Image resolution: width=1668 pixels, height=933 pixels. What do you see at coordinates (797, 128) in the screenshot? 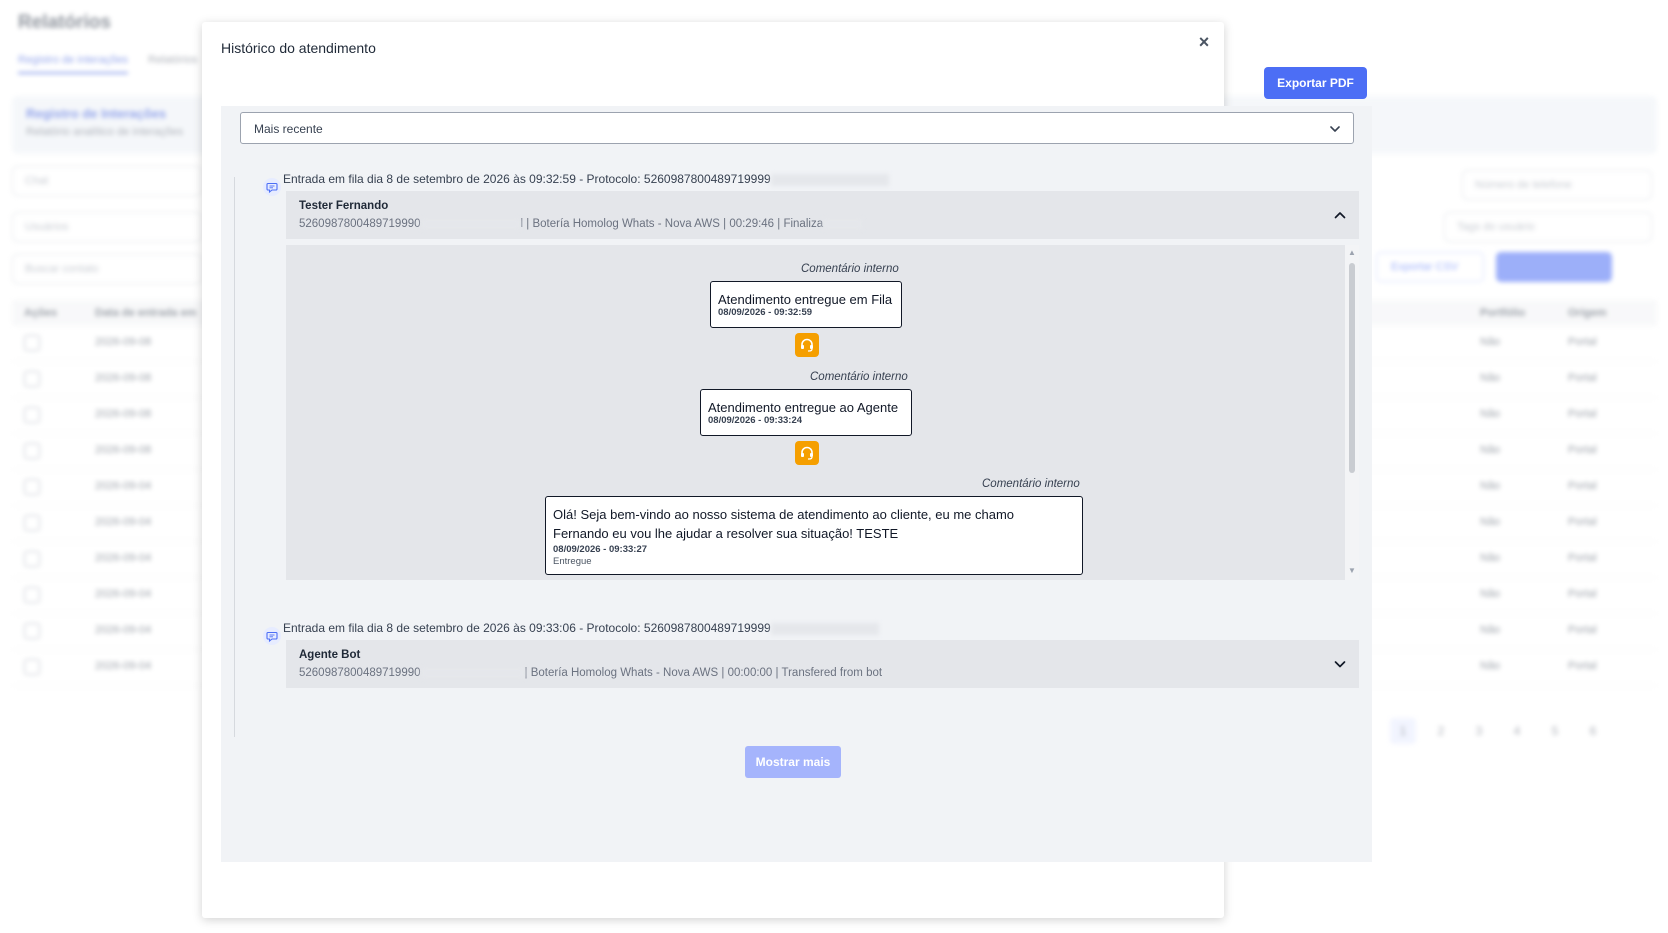
I see `sort-order-select: Mais recente` at bounding box center [797, 128].